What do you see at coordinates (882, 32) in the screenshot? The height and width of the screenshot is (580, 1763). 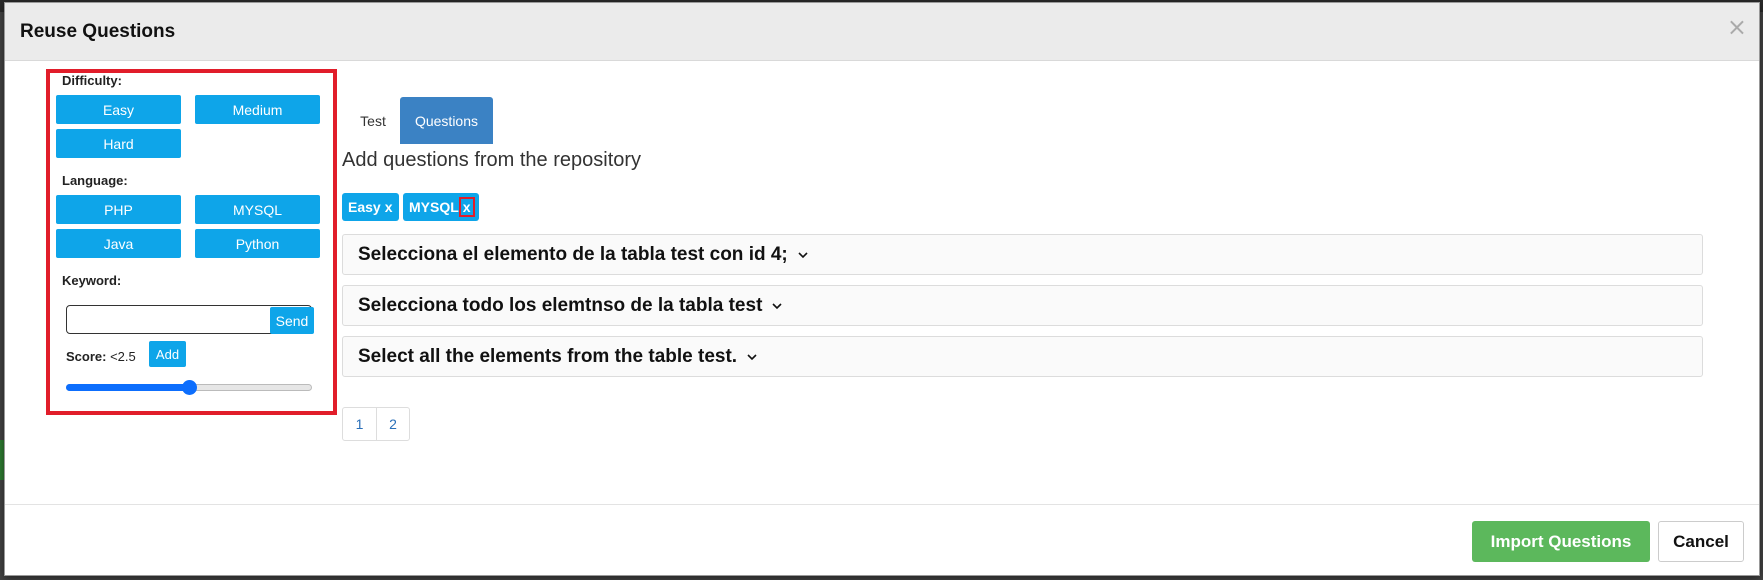 I see `modal-header: Reuse Questions ×` at bounding box center [882, 32].